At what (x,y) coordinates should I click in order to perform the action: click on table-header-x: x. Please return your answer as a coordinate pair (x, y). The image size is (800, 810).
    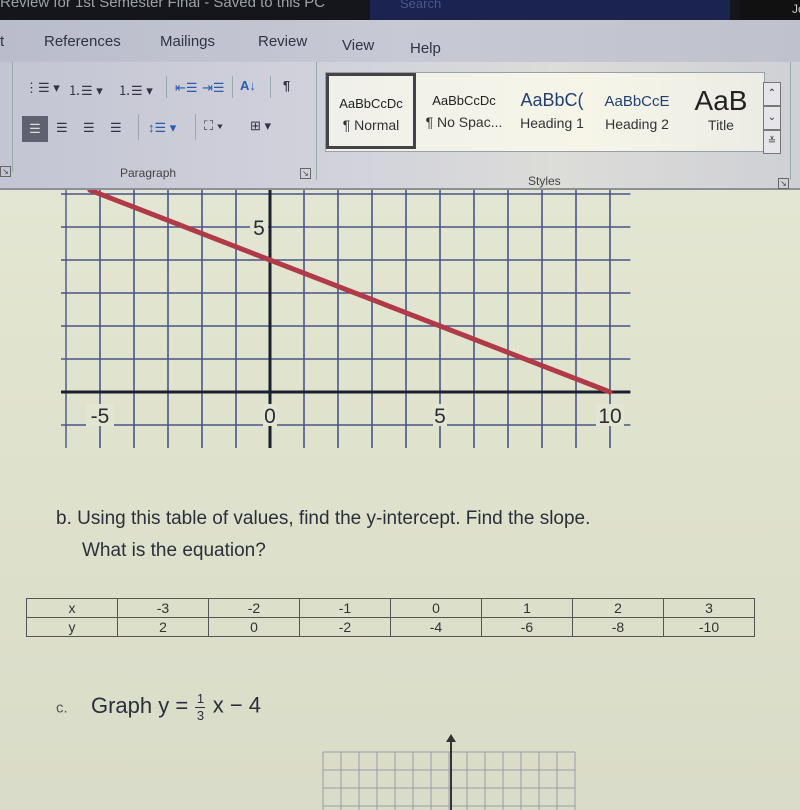
    Looking at the image, I should click on (72, 608).